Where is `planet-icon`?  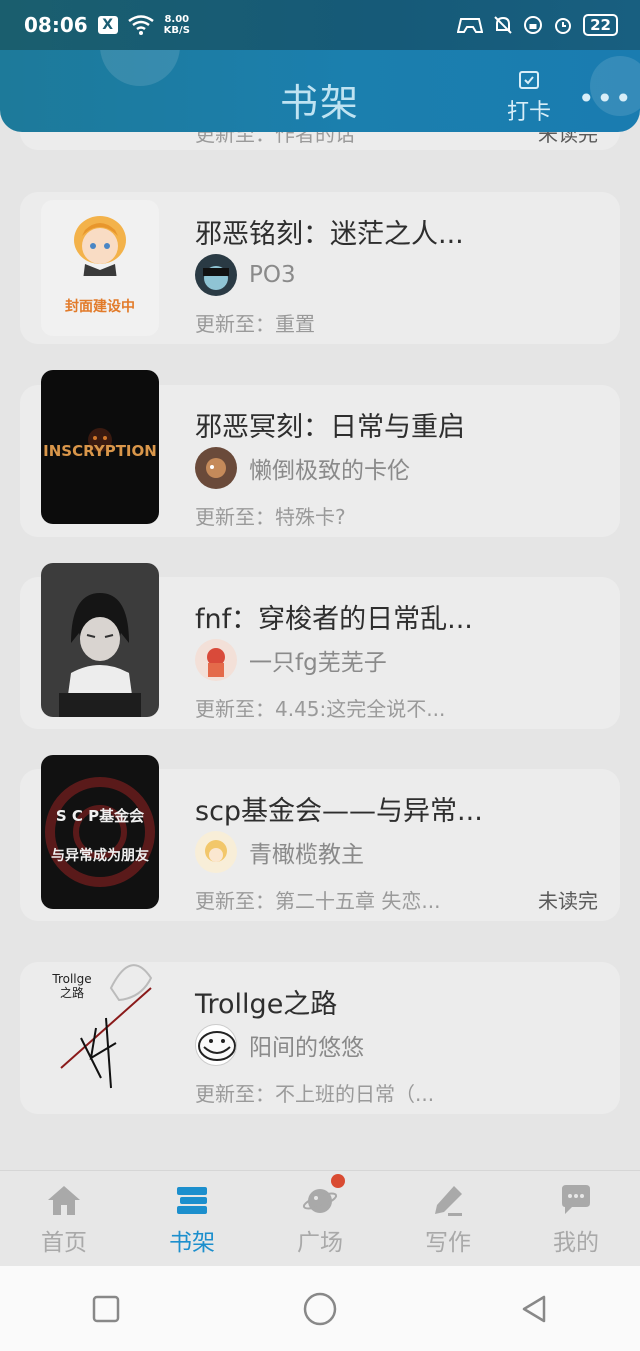
planet-icon is located at coordinates (320, 1201).